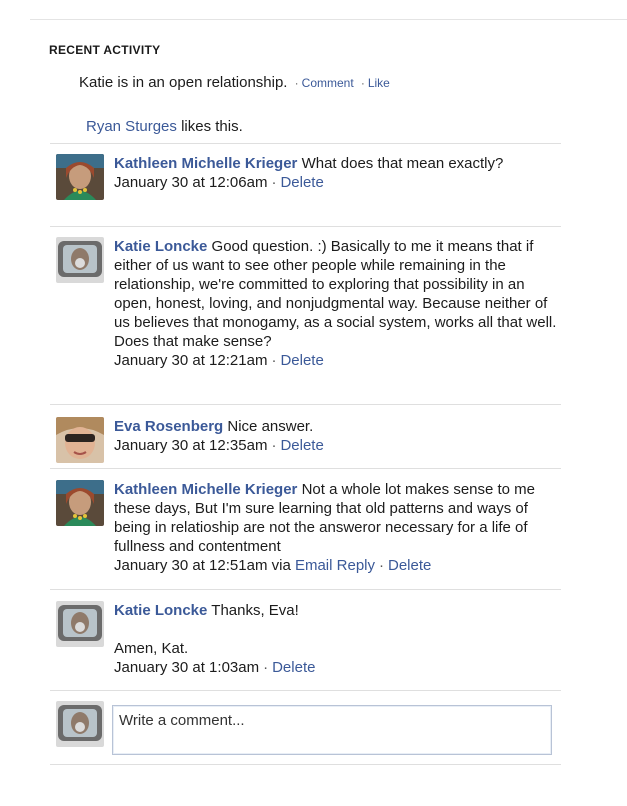 This screenshot has height=806, width=627. Describe the element at coordinates (191, 445) in the screenshot. I see `comment-time: January 30 at 12:35am` at that location.